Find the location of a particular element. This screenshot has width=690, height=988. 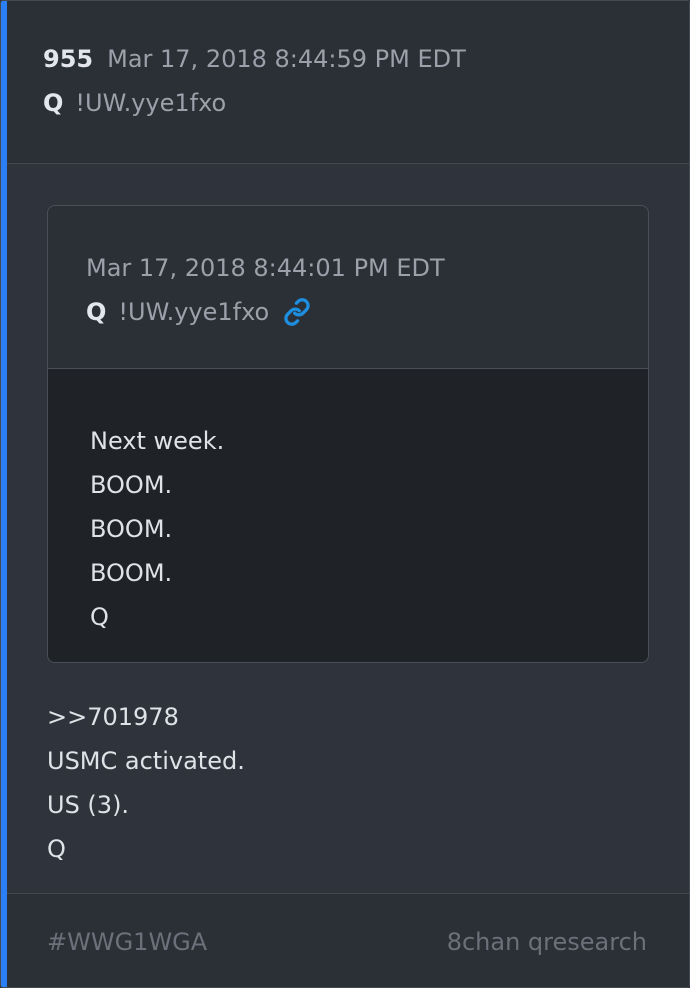

post-meta: 955 Mar 17, 2018 8:44:59 PM EDT is located at coordinates (254, 59).